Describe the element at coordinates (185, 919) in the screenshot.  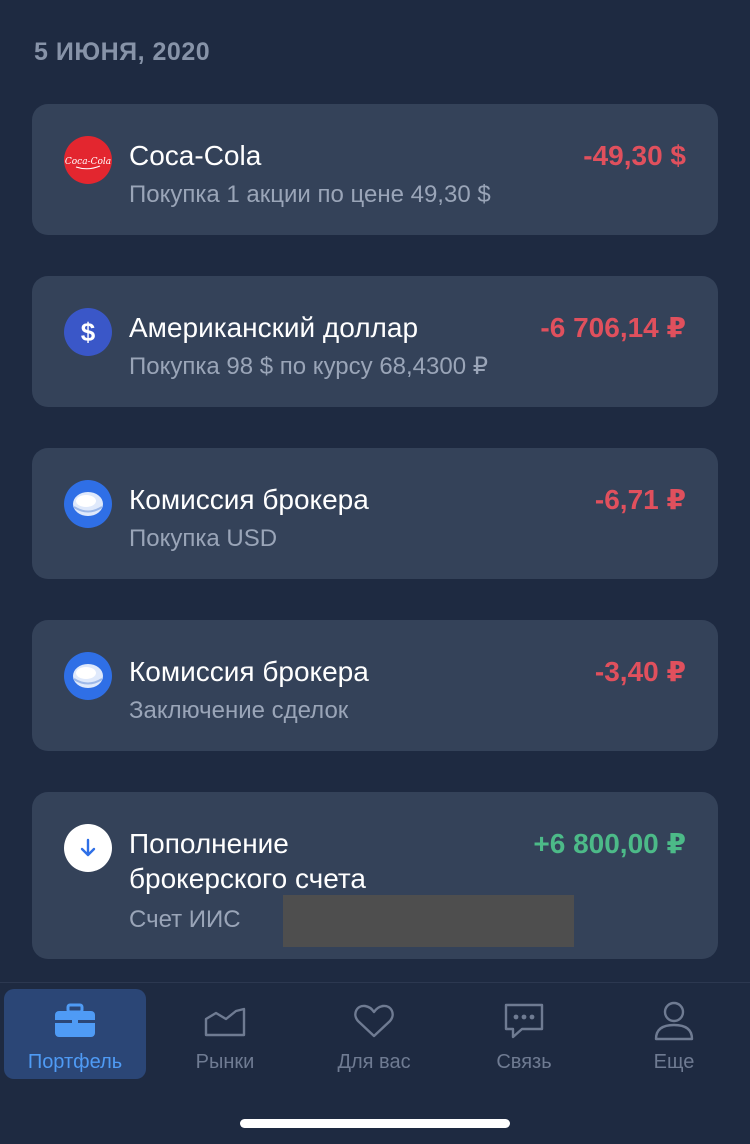
I see `operation-subtitle: Счет ИИС` at that location.